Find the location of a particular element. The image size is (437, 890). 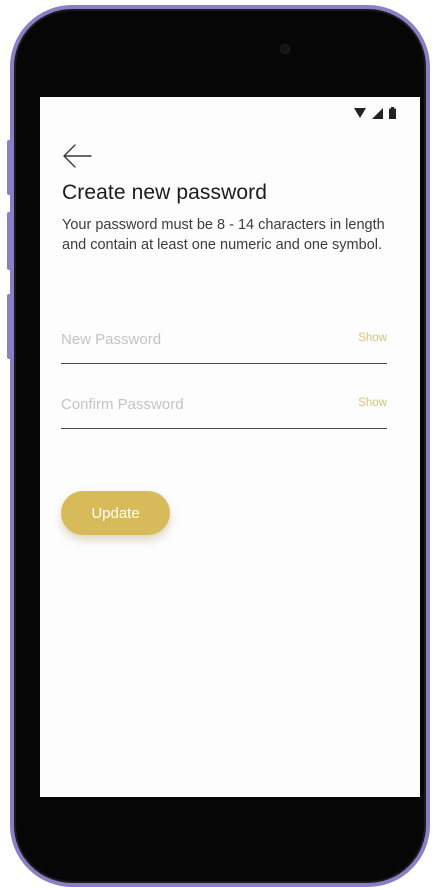

new-password-input is located at coordinates (196, 339).